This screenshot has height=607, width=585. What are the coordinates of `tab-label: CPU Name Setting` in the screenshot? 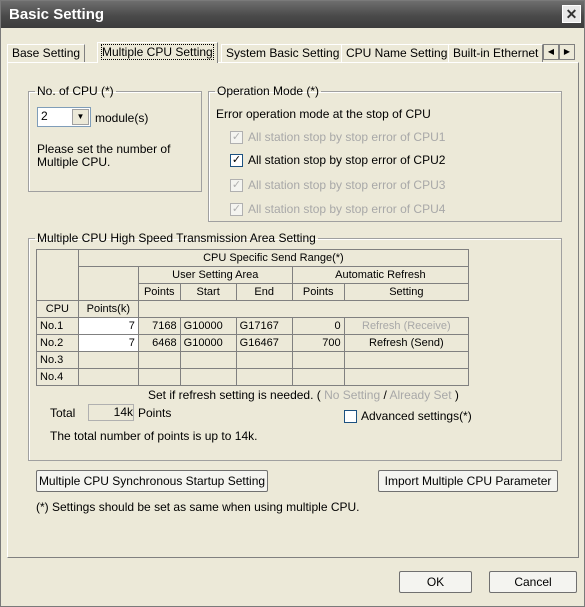 It's located at (397, 53).